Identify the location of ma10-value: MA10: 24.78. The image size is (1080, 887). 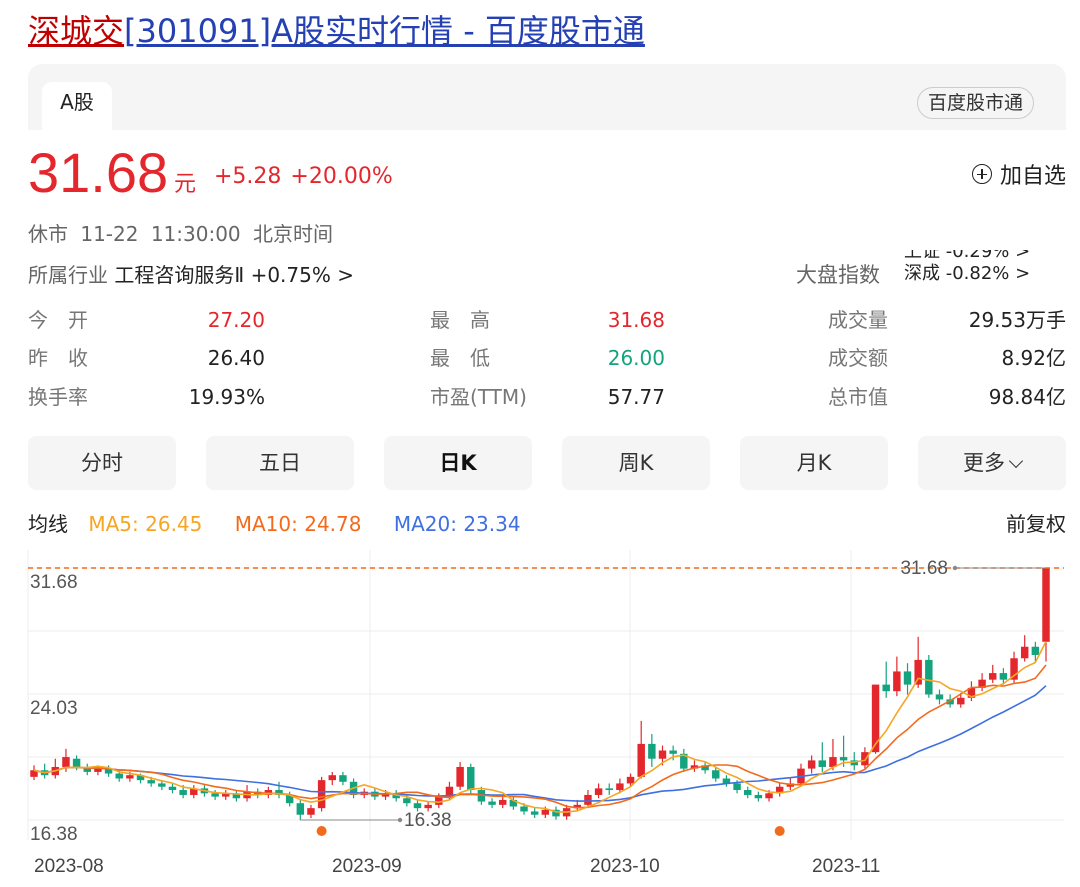
(298, 524).